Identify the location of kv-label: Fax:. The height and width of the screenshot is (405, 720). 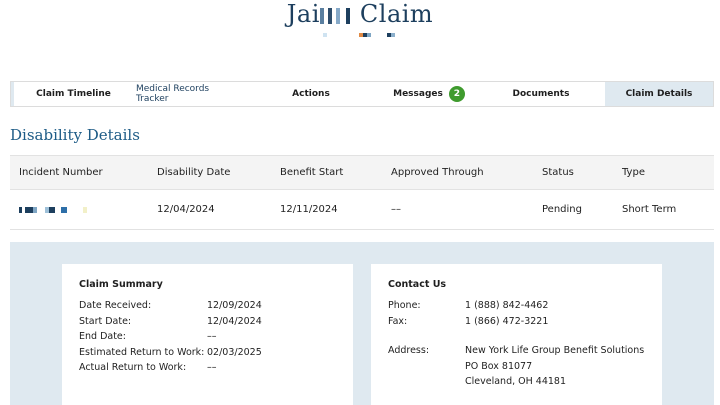
(398, 321).